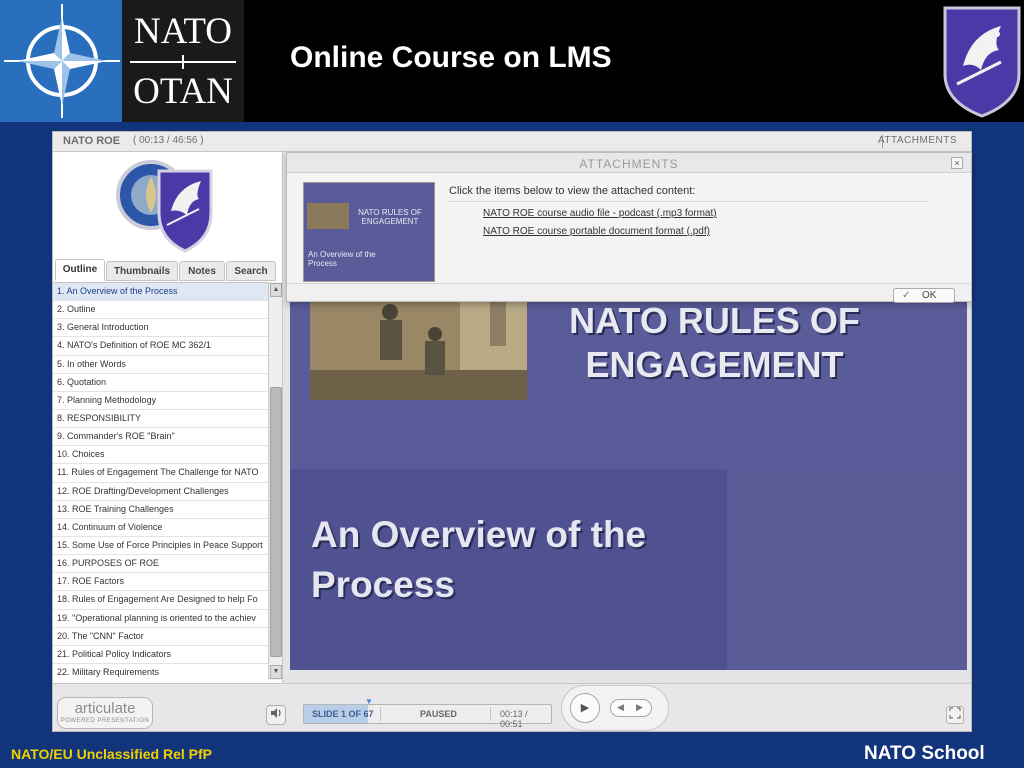 The width and height of the screenshot is (1024, 768). What do you see at coordinates (714, 364) in the screenshot?
I see `slide-title-line-2: ENGAGEMENT` at bounding box center [714, 364].